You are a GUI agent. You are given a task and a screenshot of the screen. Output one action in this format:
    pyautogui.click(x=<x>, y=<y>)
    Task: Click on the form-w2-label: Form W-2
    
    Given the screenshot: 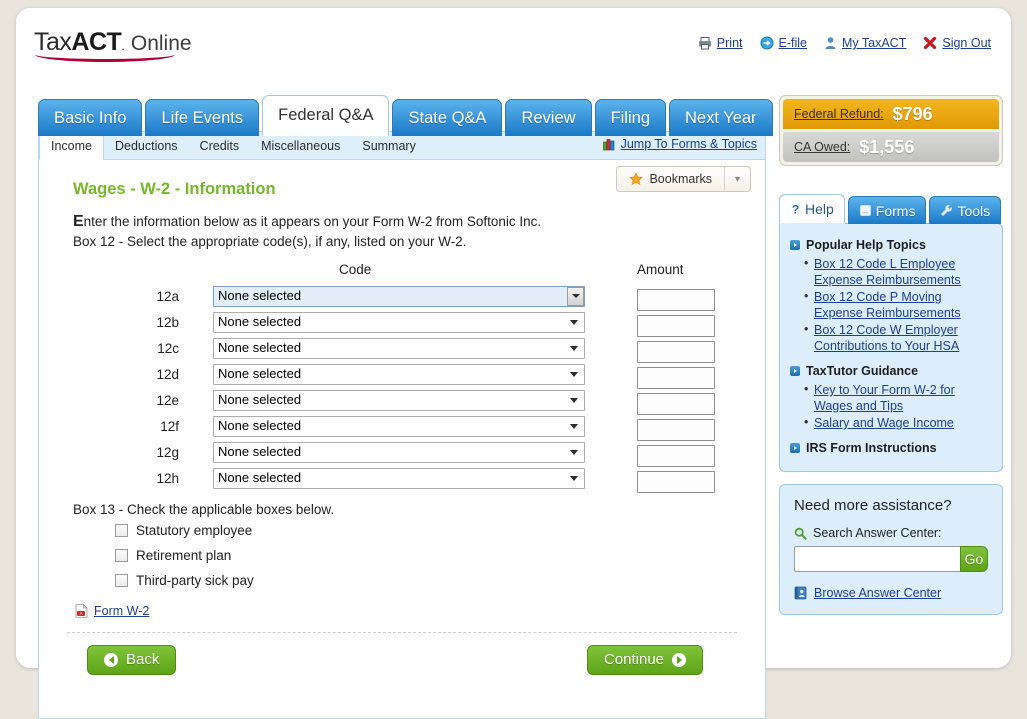 What is the action you would take?
    pyautogui.click(x=121, y=611)
    